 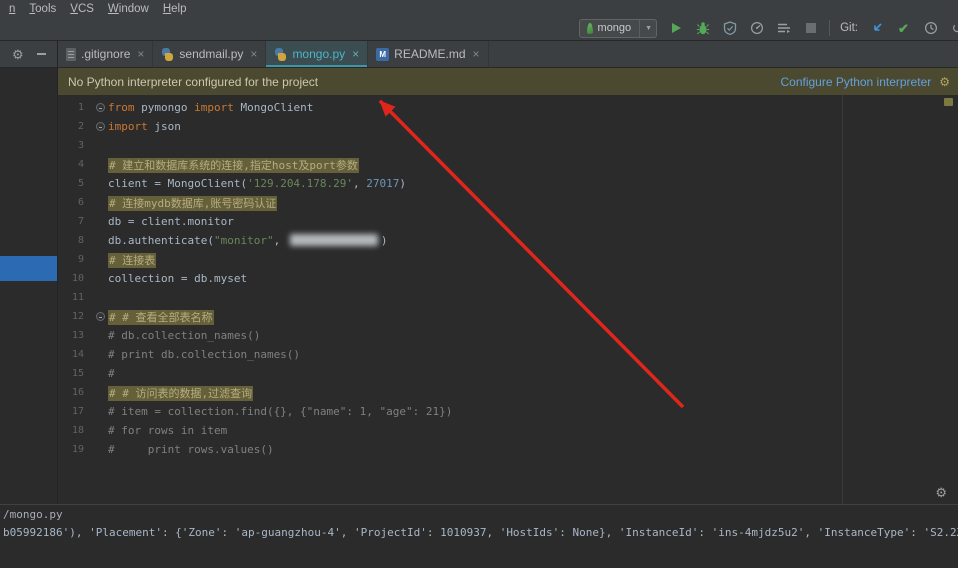 What do you see at coordinates (383, 54) in the screenshot?
I see `markdown-file-icon: M` at bounding box center [383, 54].